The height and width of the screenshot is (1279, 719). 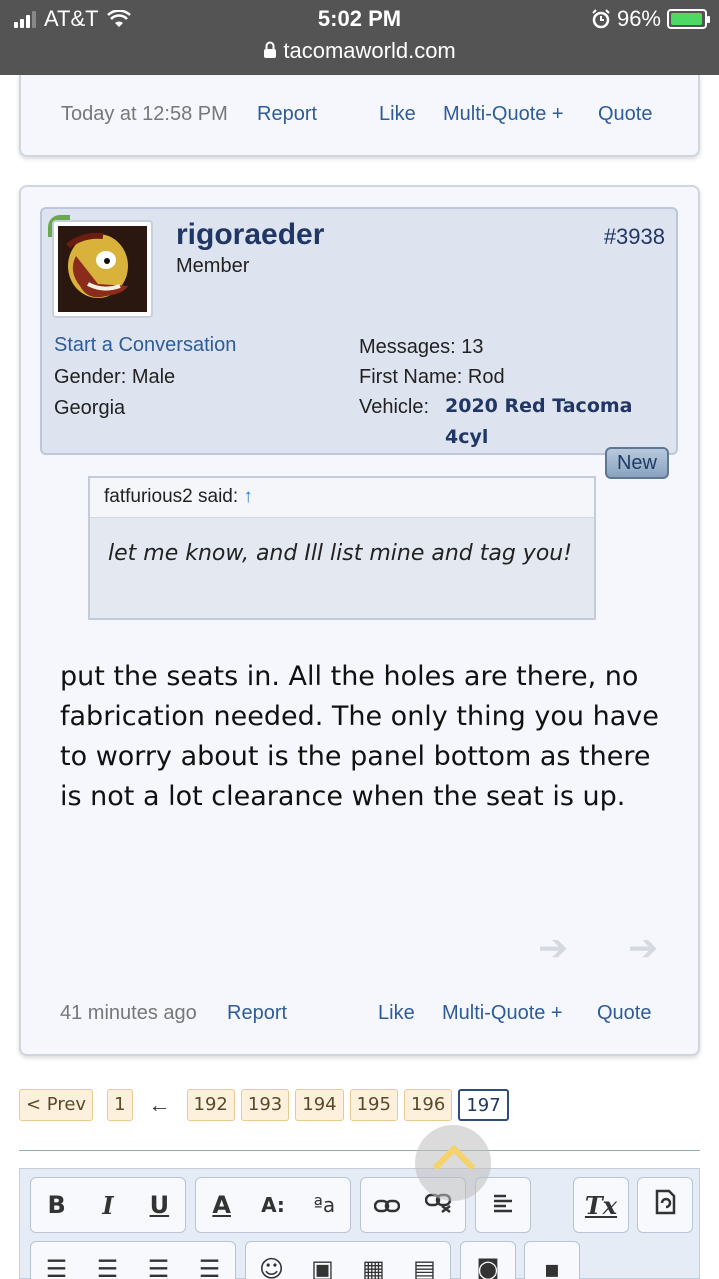 What do you see at coordinates (486, 377) in the screenshot?
I see `first-name-value: Rod` at bounding box center [486, 377].